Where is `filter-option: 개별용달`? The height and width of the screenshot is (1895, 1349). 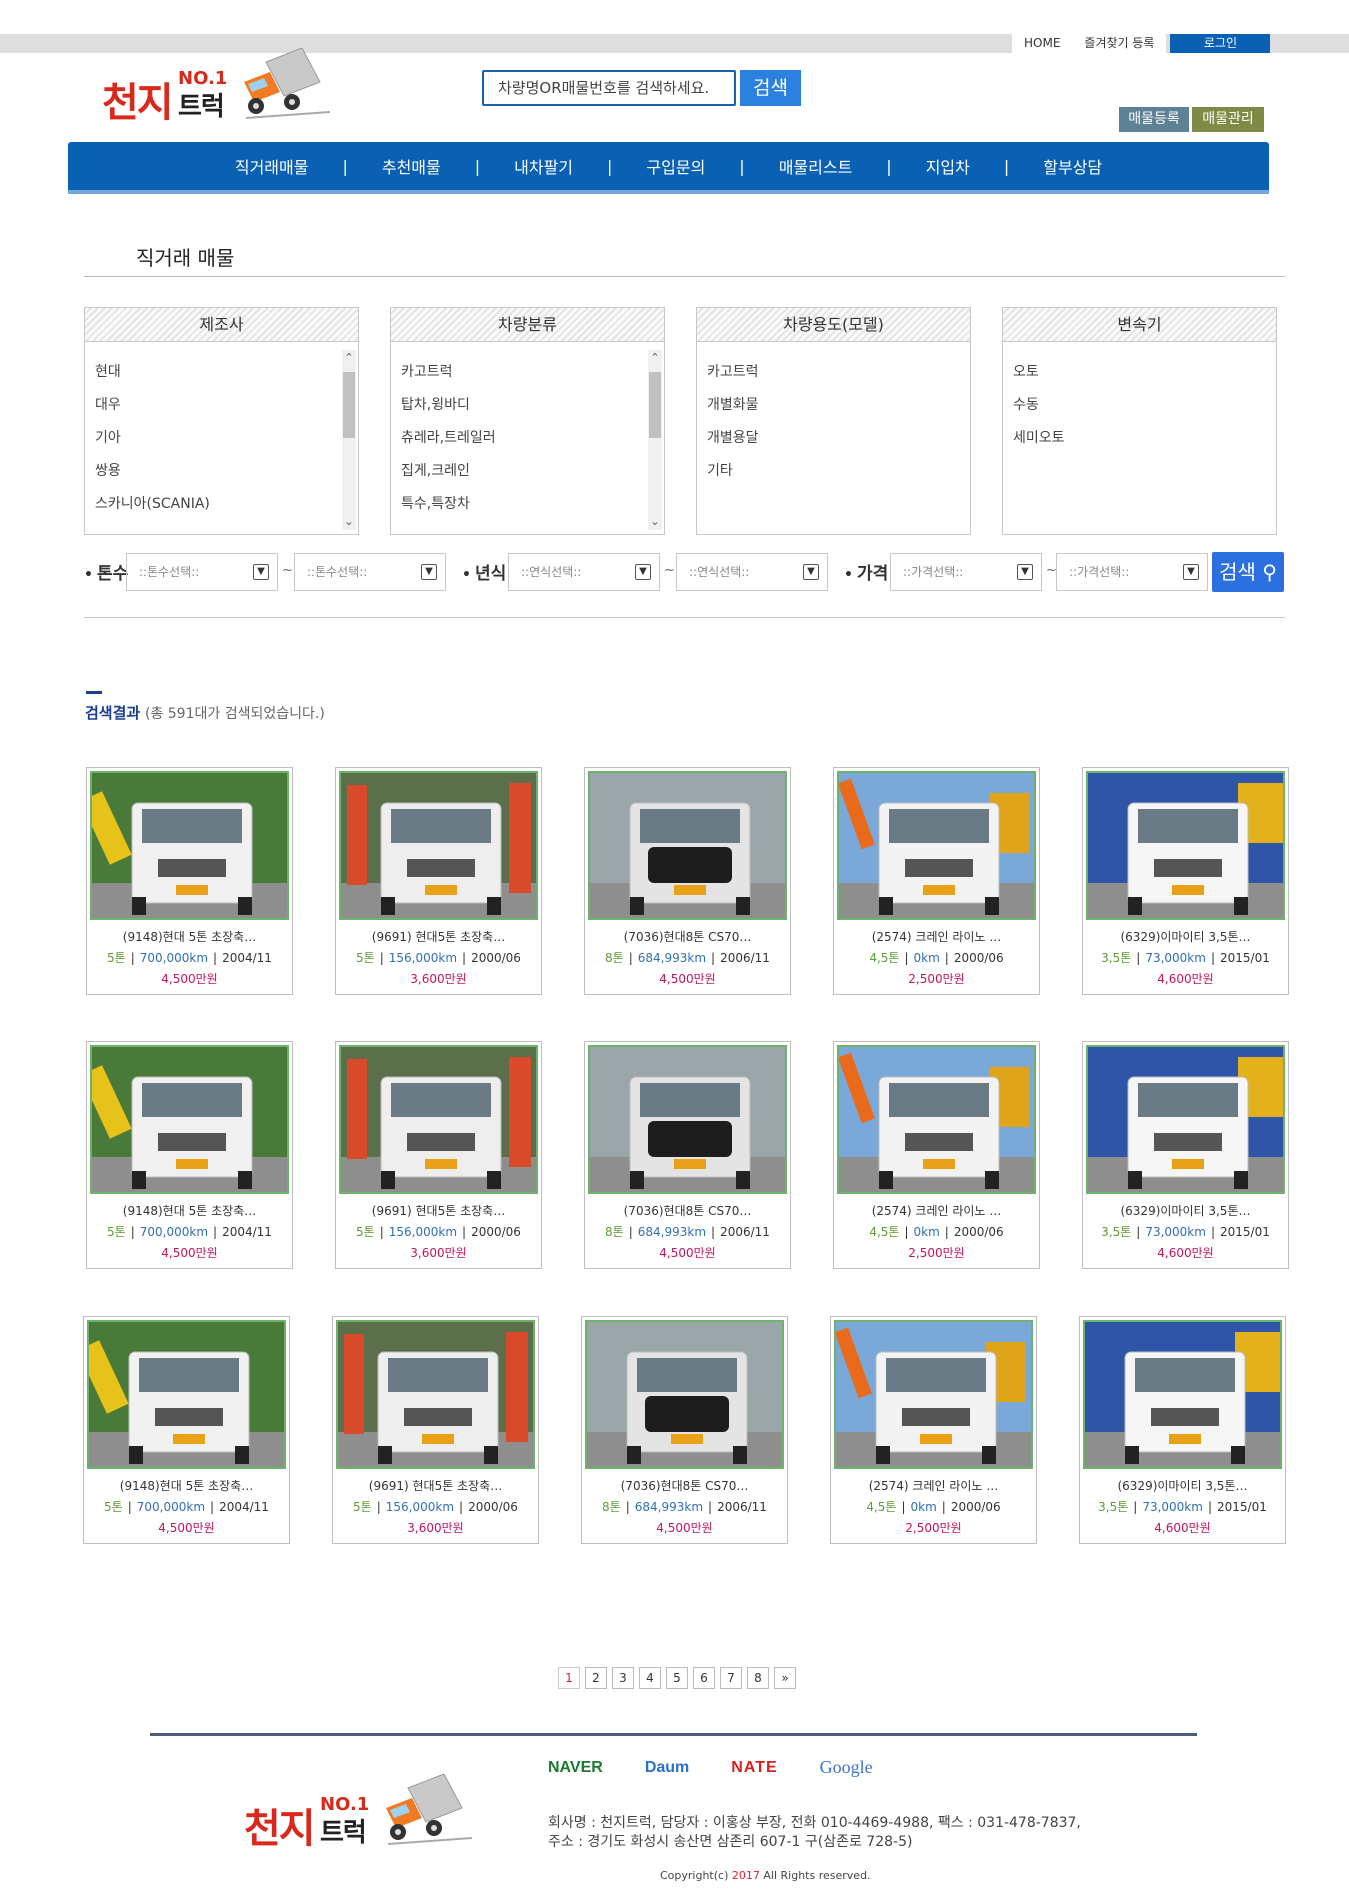
filter-option: 개별용달 is located at coordinates (838, 438).